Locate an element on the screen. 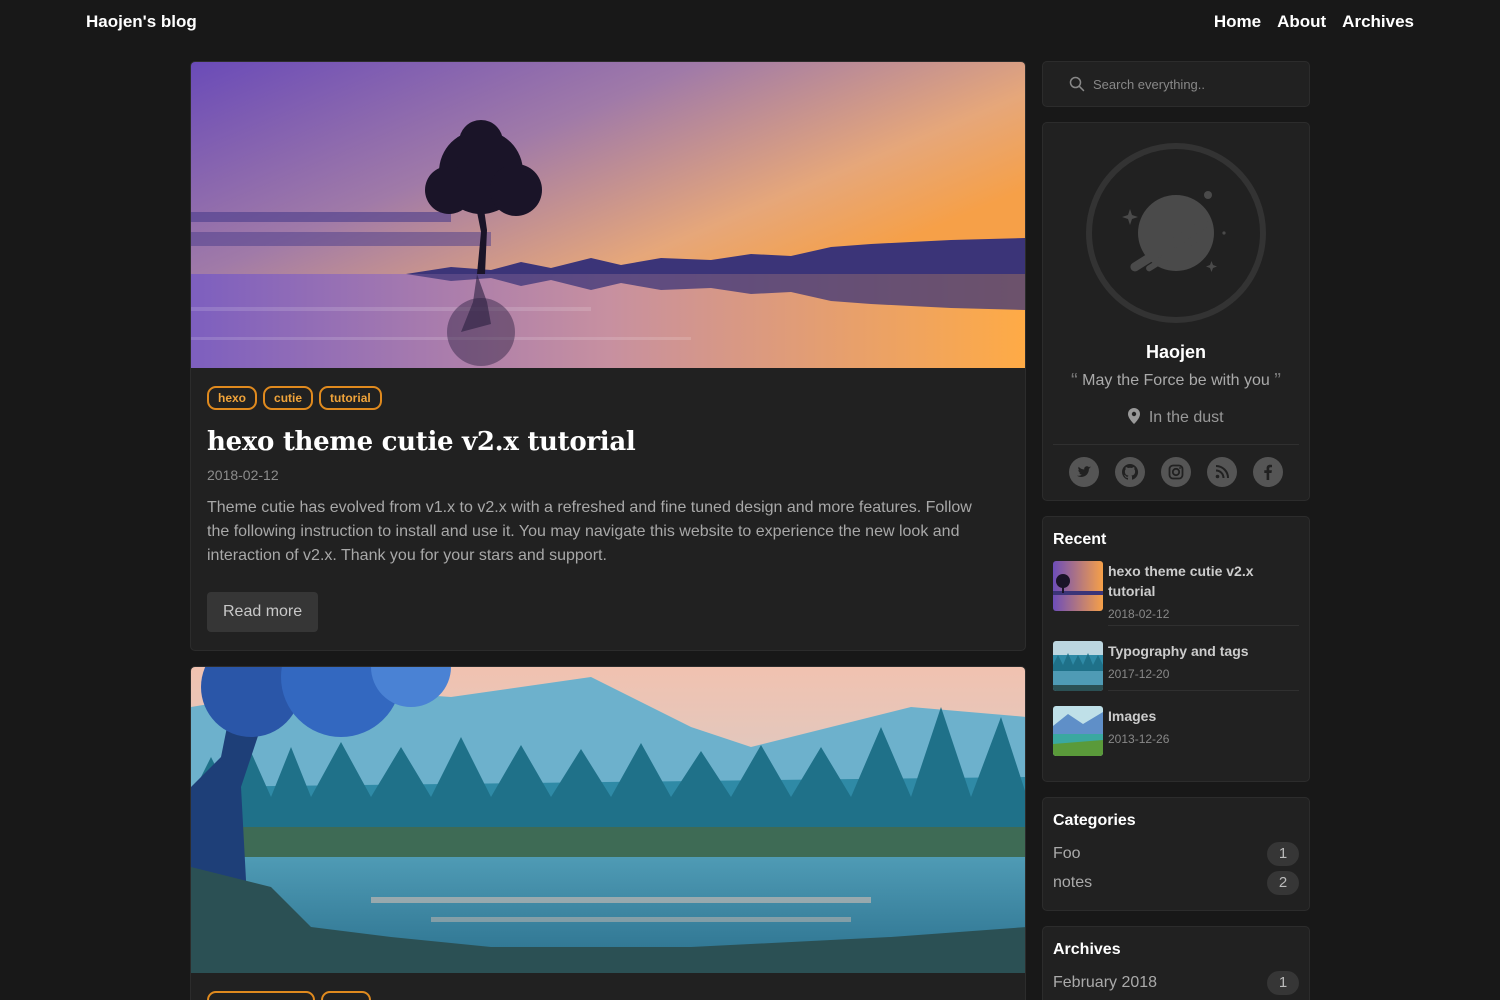  post-tags is located at coordinates (608, 995).